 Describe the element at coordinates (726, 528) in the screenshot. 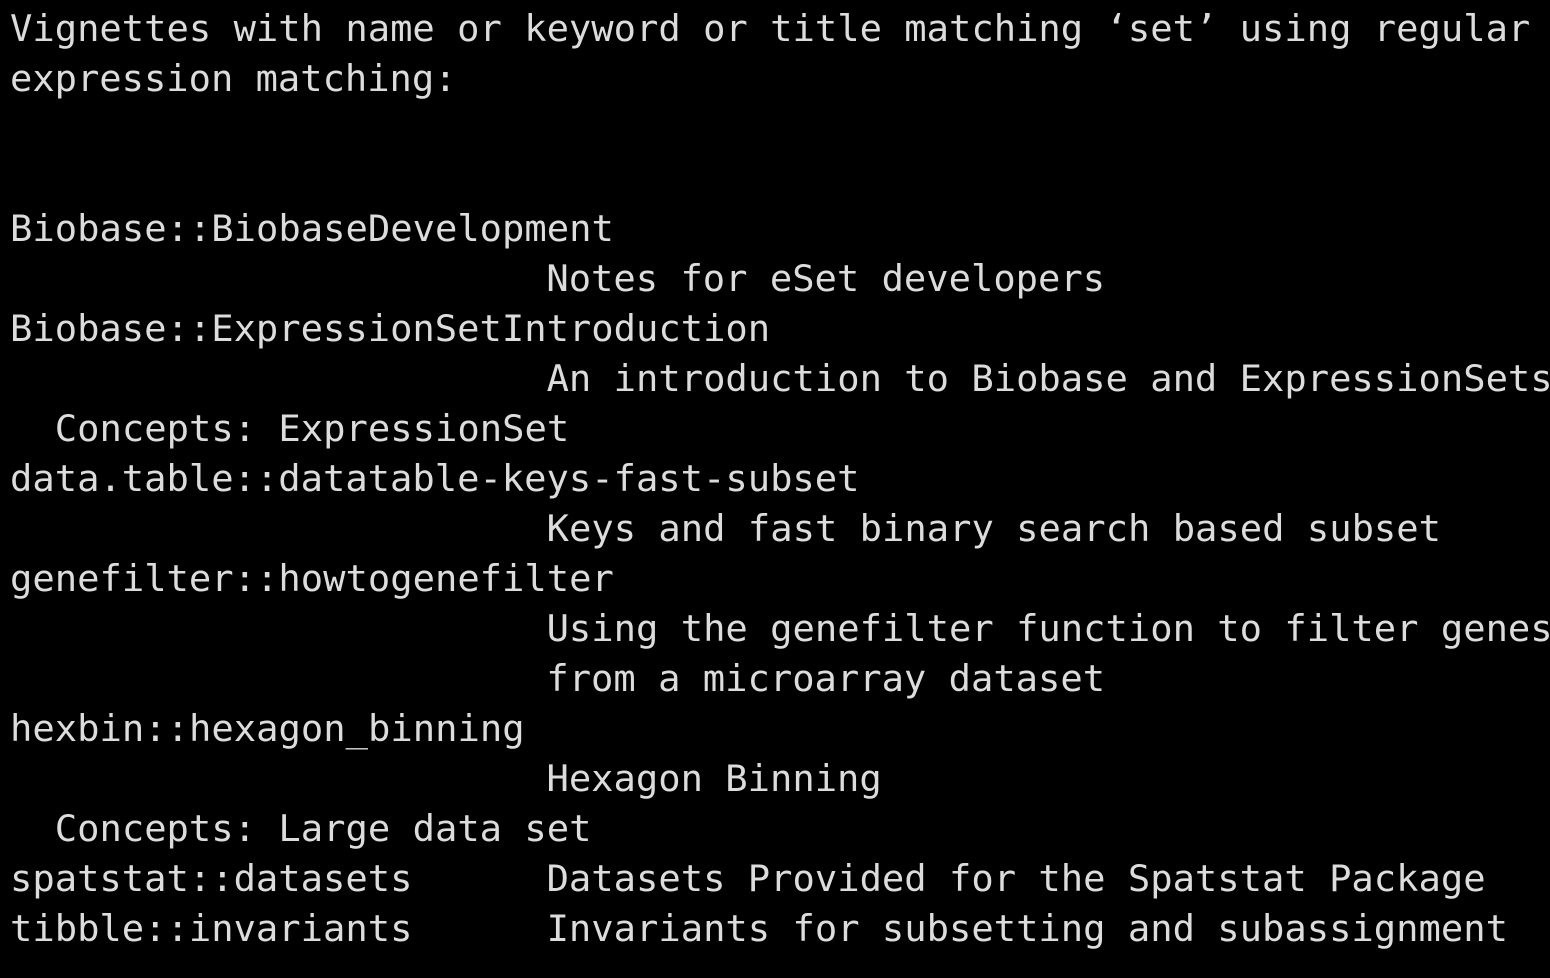

I see `vignette-title-line: Keys and fast binary search based subset` at that location.